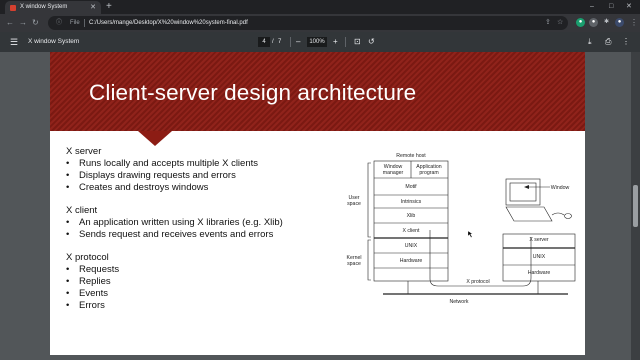 This screenshot has width=640, height=360. What do you see at coordinates (201, 176) in the screenshot?
I see `bullet-item: Displays drawing requests and errors` at bounding box center [201, 176].